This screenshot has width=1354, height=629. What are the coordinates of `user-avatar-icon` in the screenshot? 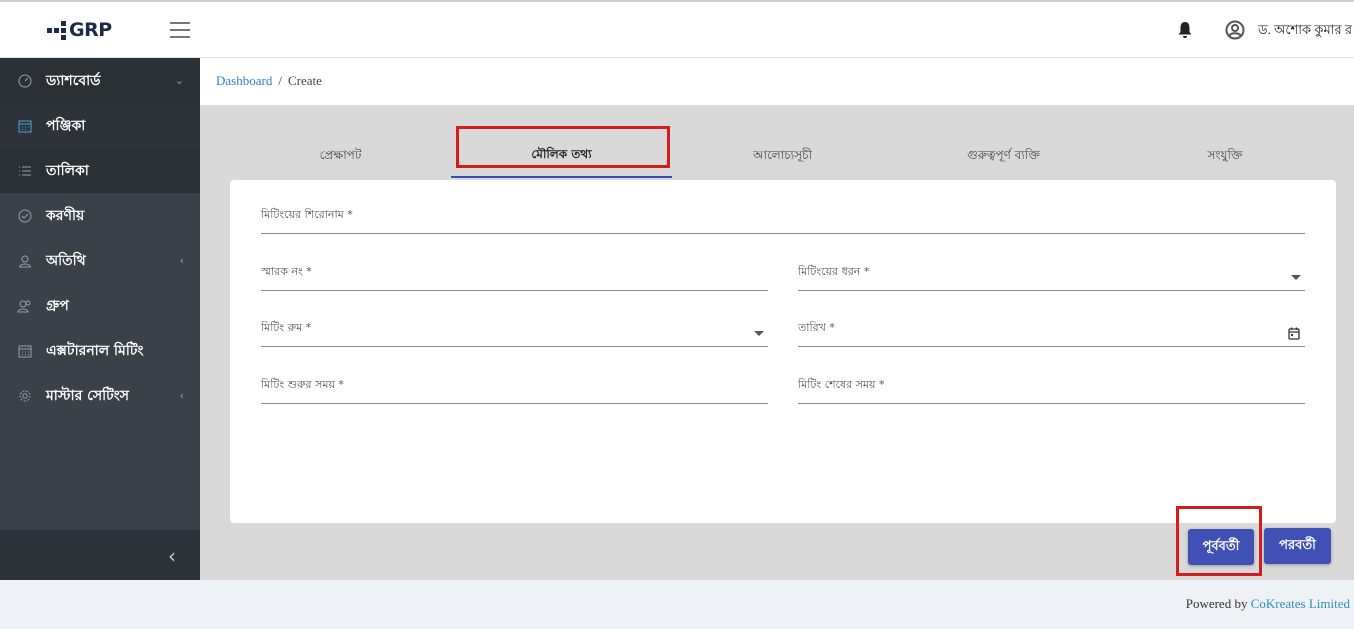 It's located at (1235, 30).